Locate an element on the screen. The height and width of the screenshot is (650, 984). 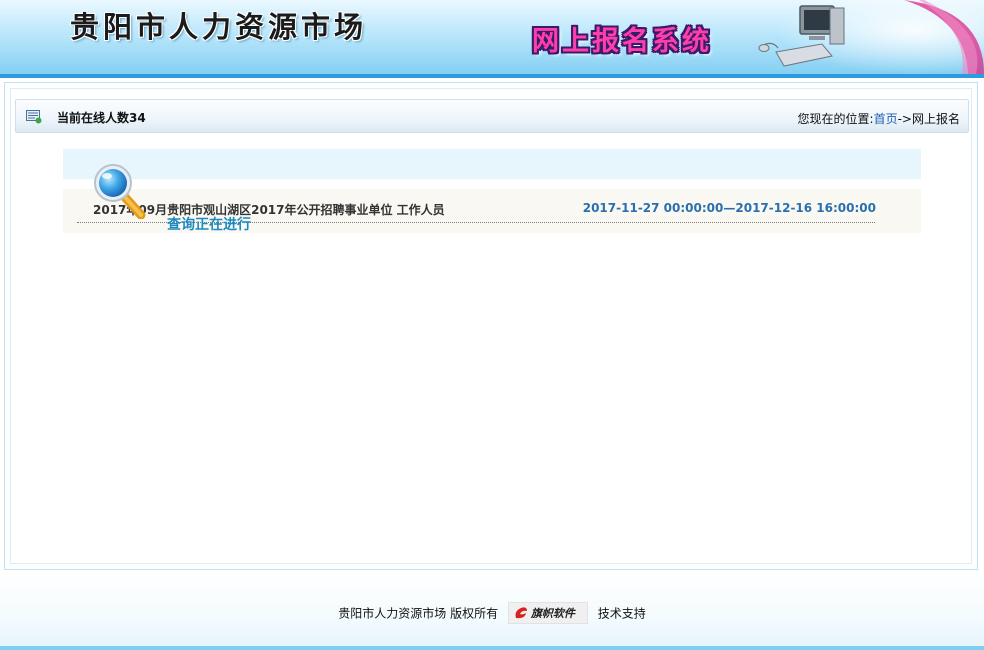
breadcrumb-prefix: 您现在的位置: is located at coordinates (835, 119).